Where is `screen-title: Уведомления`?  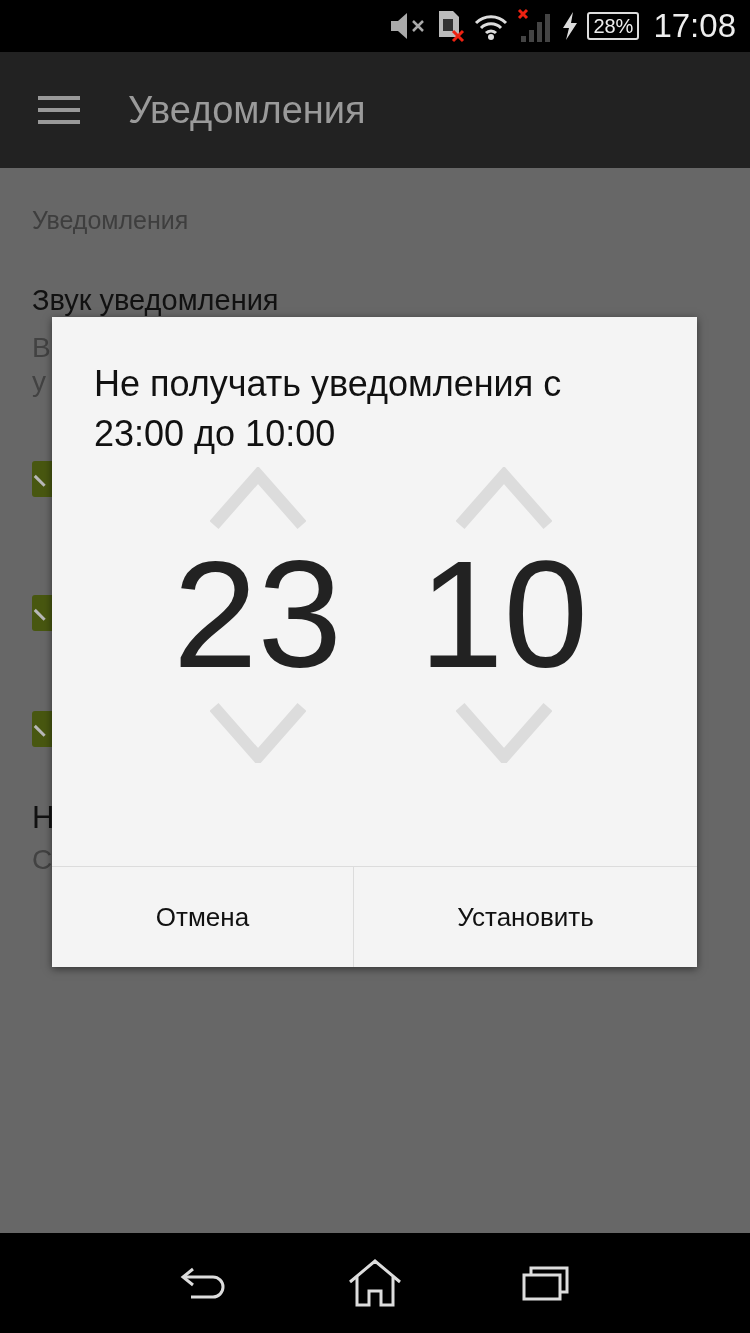
screen-title: Уведомления is located at coordinates (247, 110).